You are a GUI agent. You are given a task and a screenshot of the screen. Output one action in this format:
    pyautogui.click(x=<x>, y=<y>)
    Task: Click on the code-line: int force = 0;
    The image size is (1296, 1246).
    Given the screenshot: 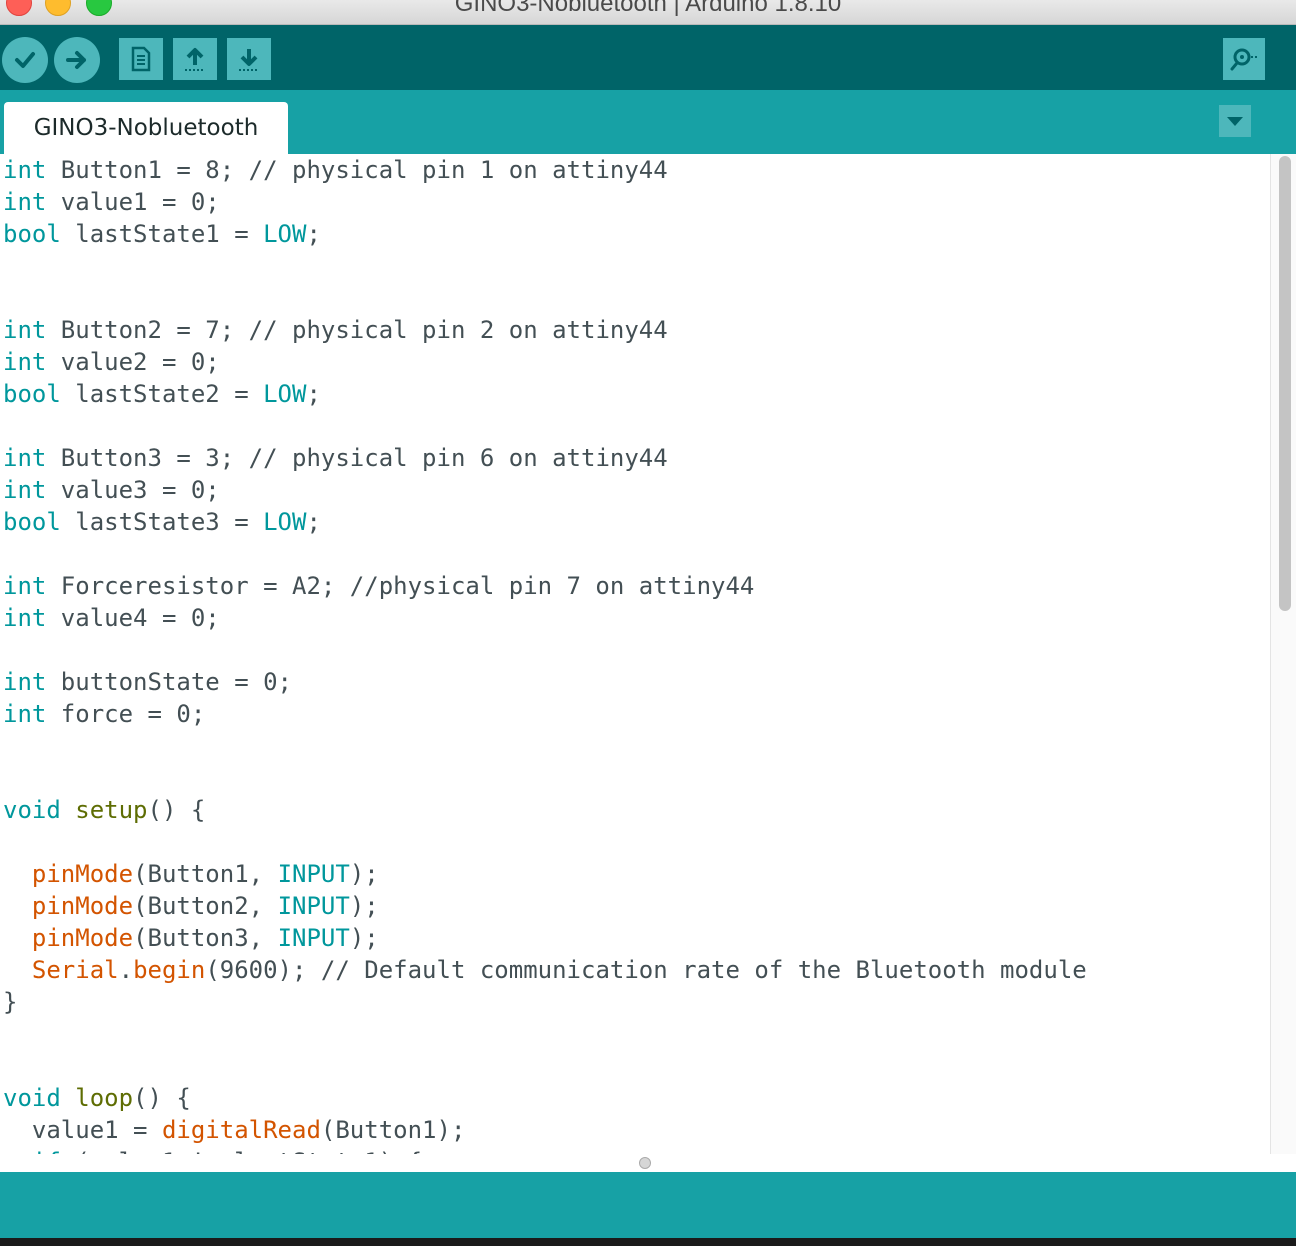 What is the action you would take?
    pyautogui.click(x=104, y=714)
    